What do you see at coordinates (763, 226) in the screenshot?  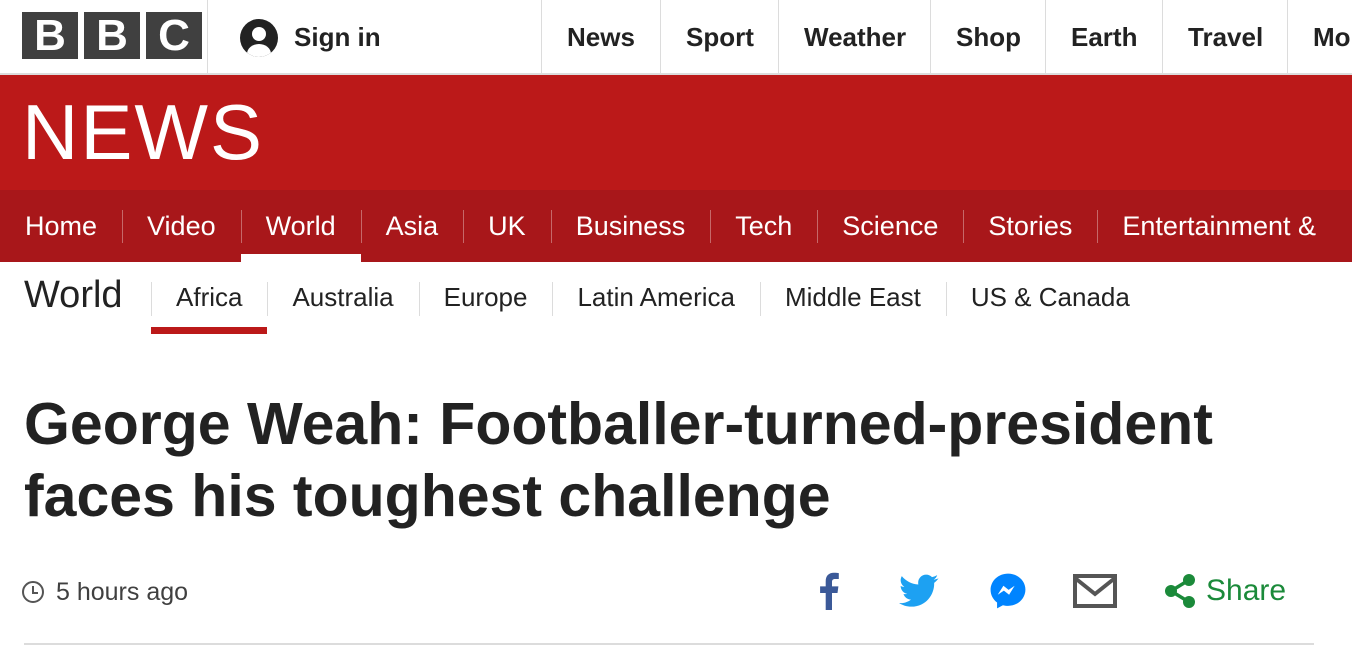 I see `main-nav-tech: Tech` at bounding box center [763, 226].